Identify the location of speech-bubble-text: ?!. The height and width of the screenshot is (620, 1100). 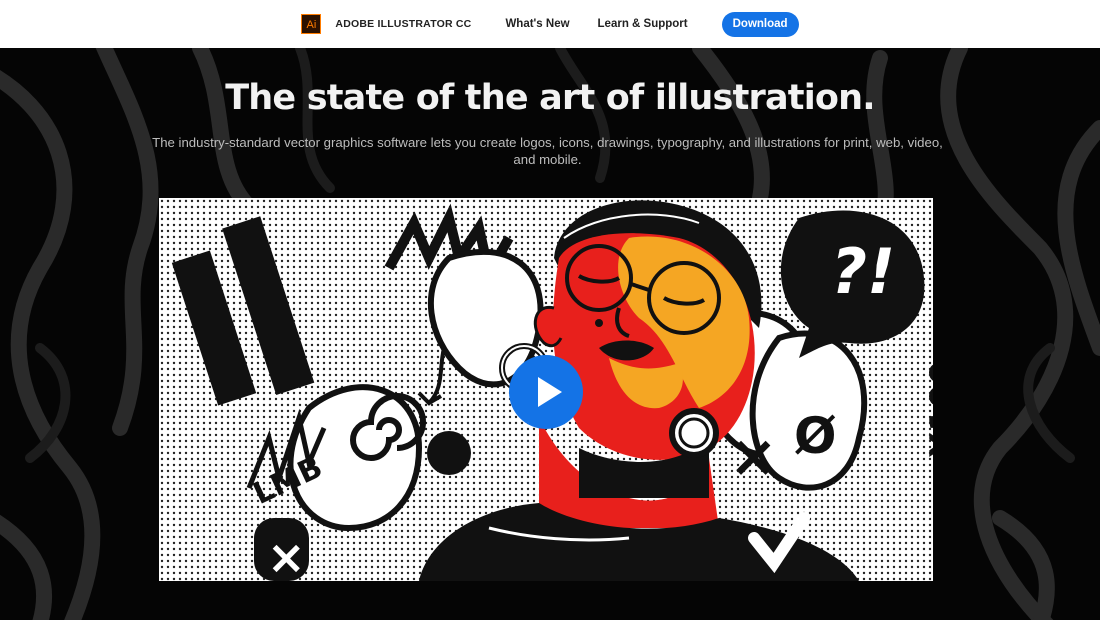
(863, 271).